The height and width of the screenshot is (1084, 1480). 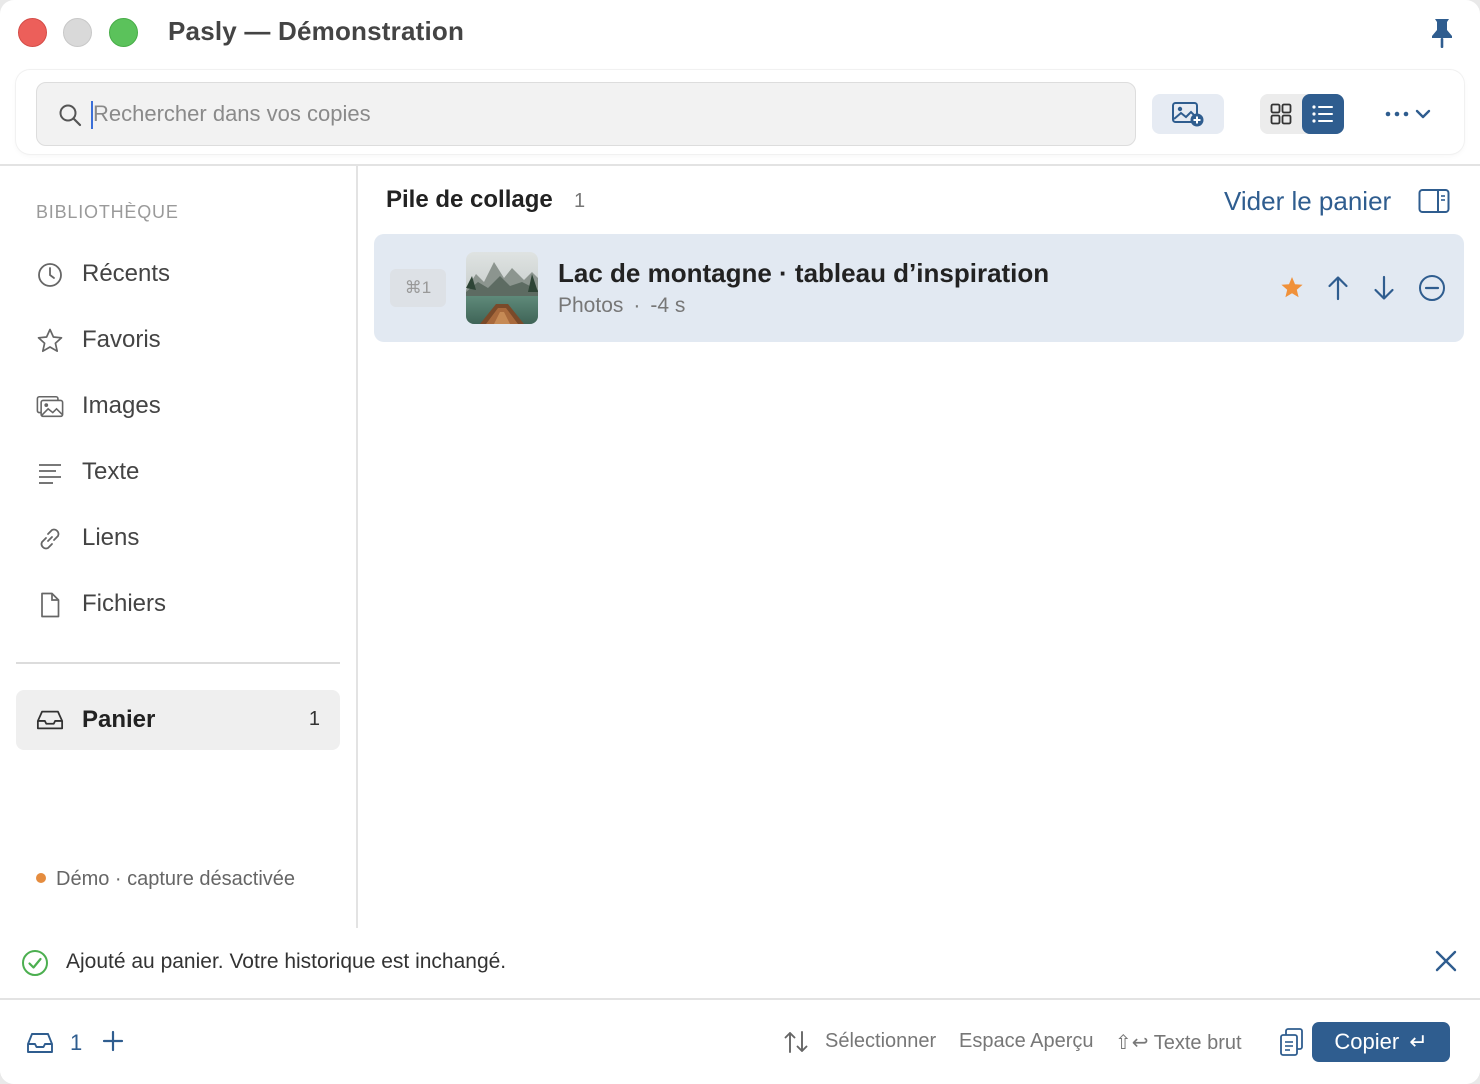 I want to click on item-age: -4 s, so click(x=668, y=305).